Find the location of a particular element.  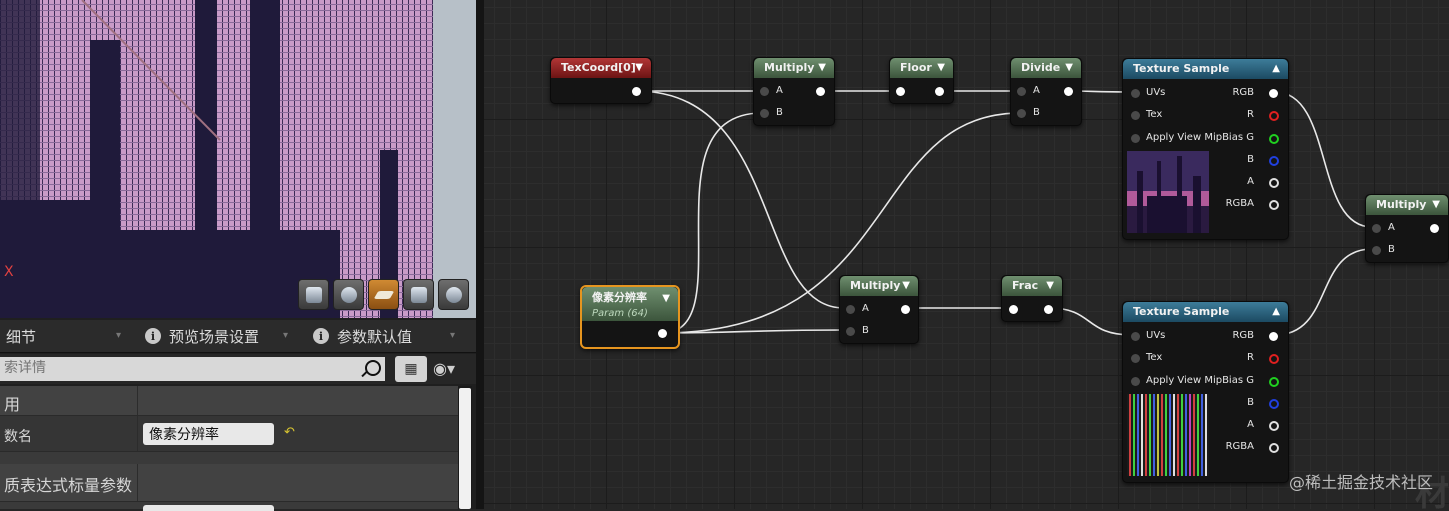

node-multiply-2: Multiply ▼ A B is located at coordinates (879, 309).